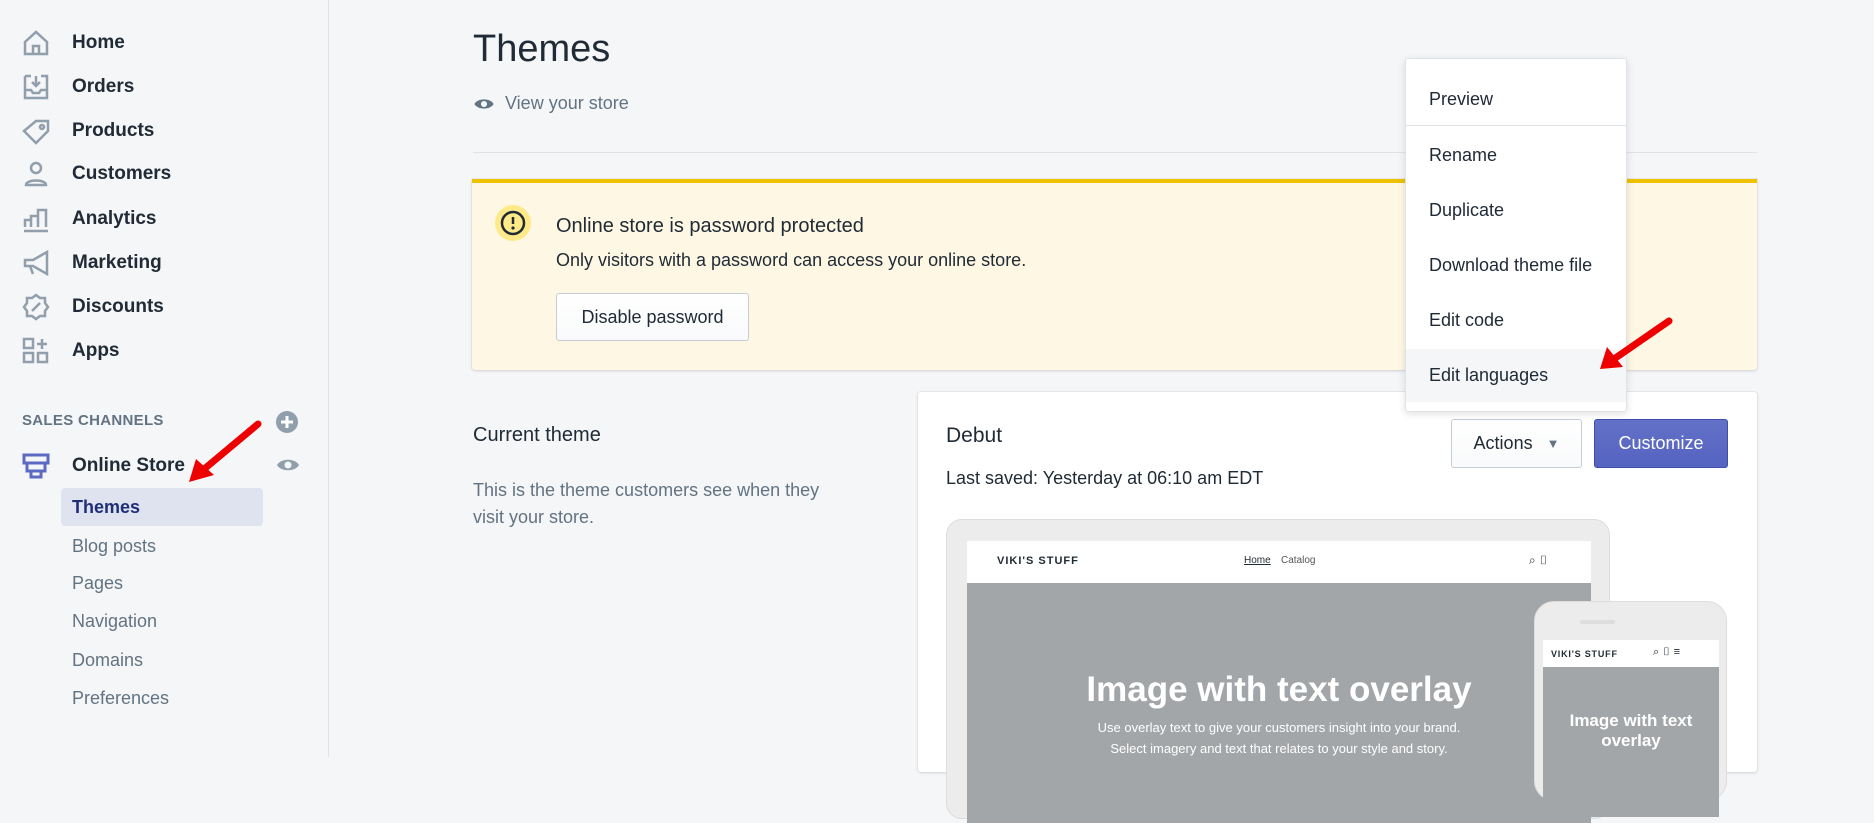 The image size is (1874, 823). Describe the element at coordinates (114, 218) in the screenshot. I see `nav-label: Analytics` at that location.